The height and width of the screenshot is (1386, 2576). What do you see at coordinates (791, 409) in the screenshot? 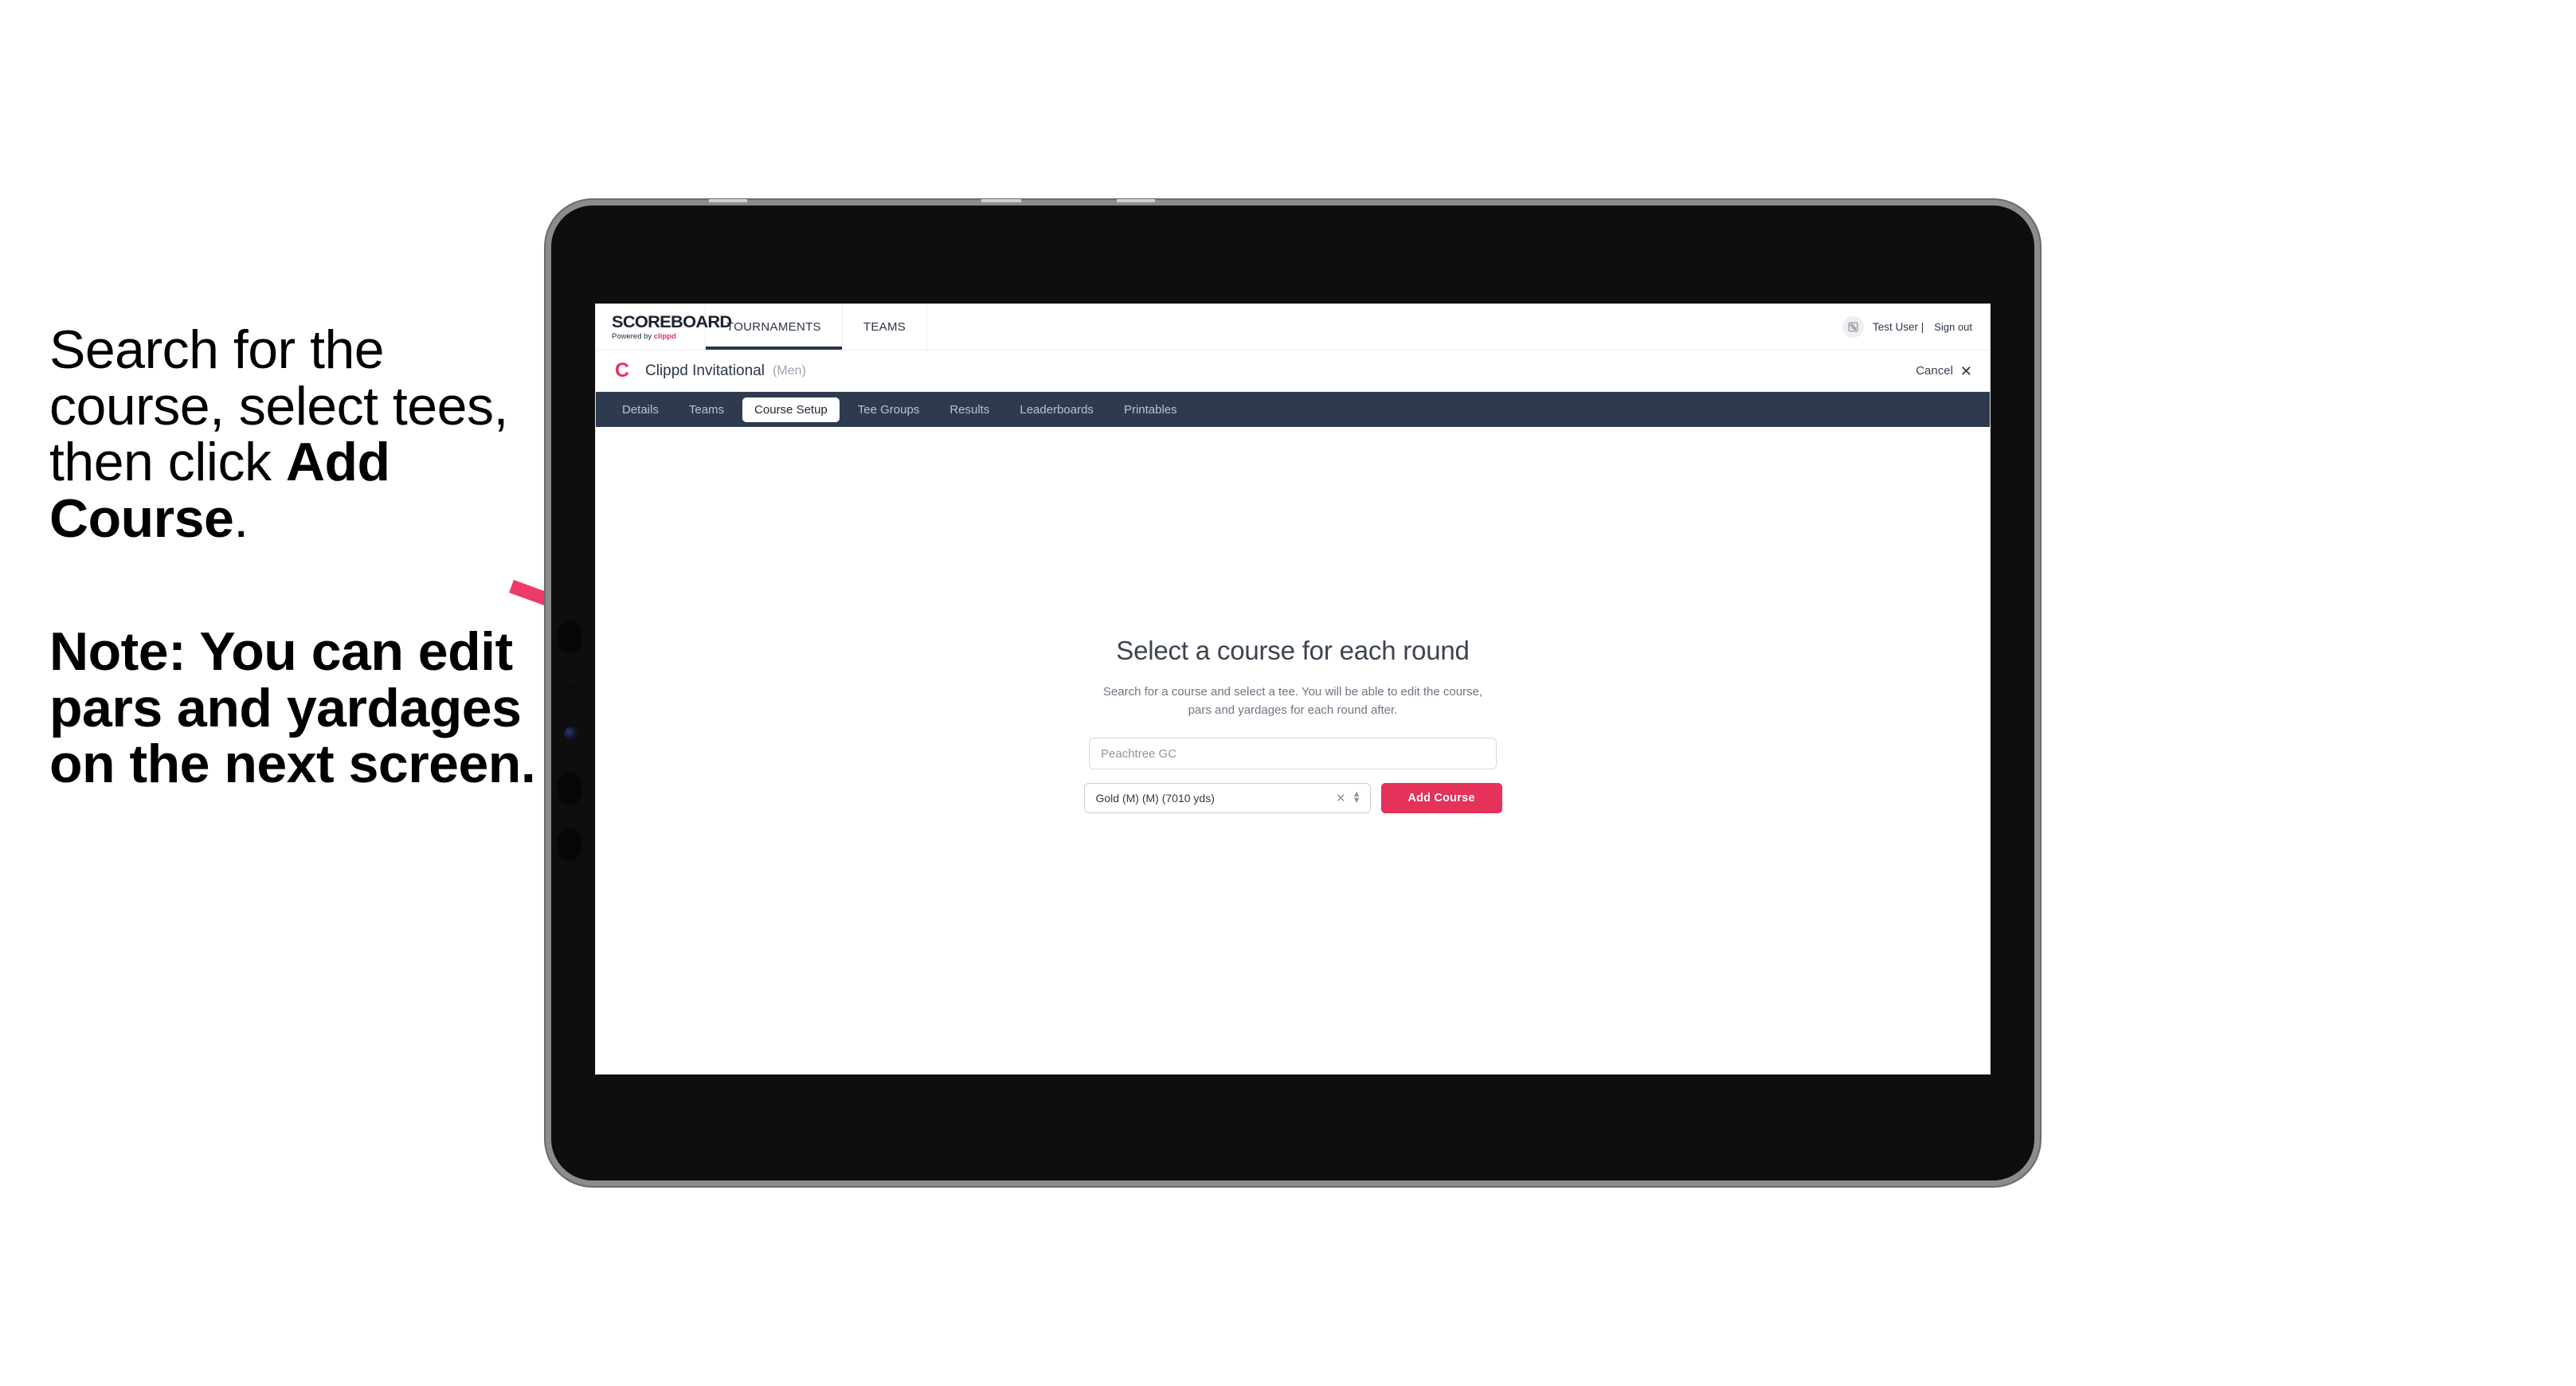
I see `tab-course-setup: Course Setup` at bounding box center [791, 409].